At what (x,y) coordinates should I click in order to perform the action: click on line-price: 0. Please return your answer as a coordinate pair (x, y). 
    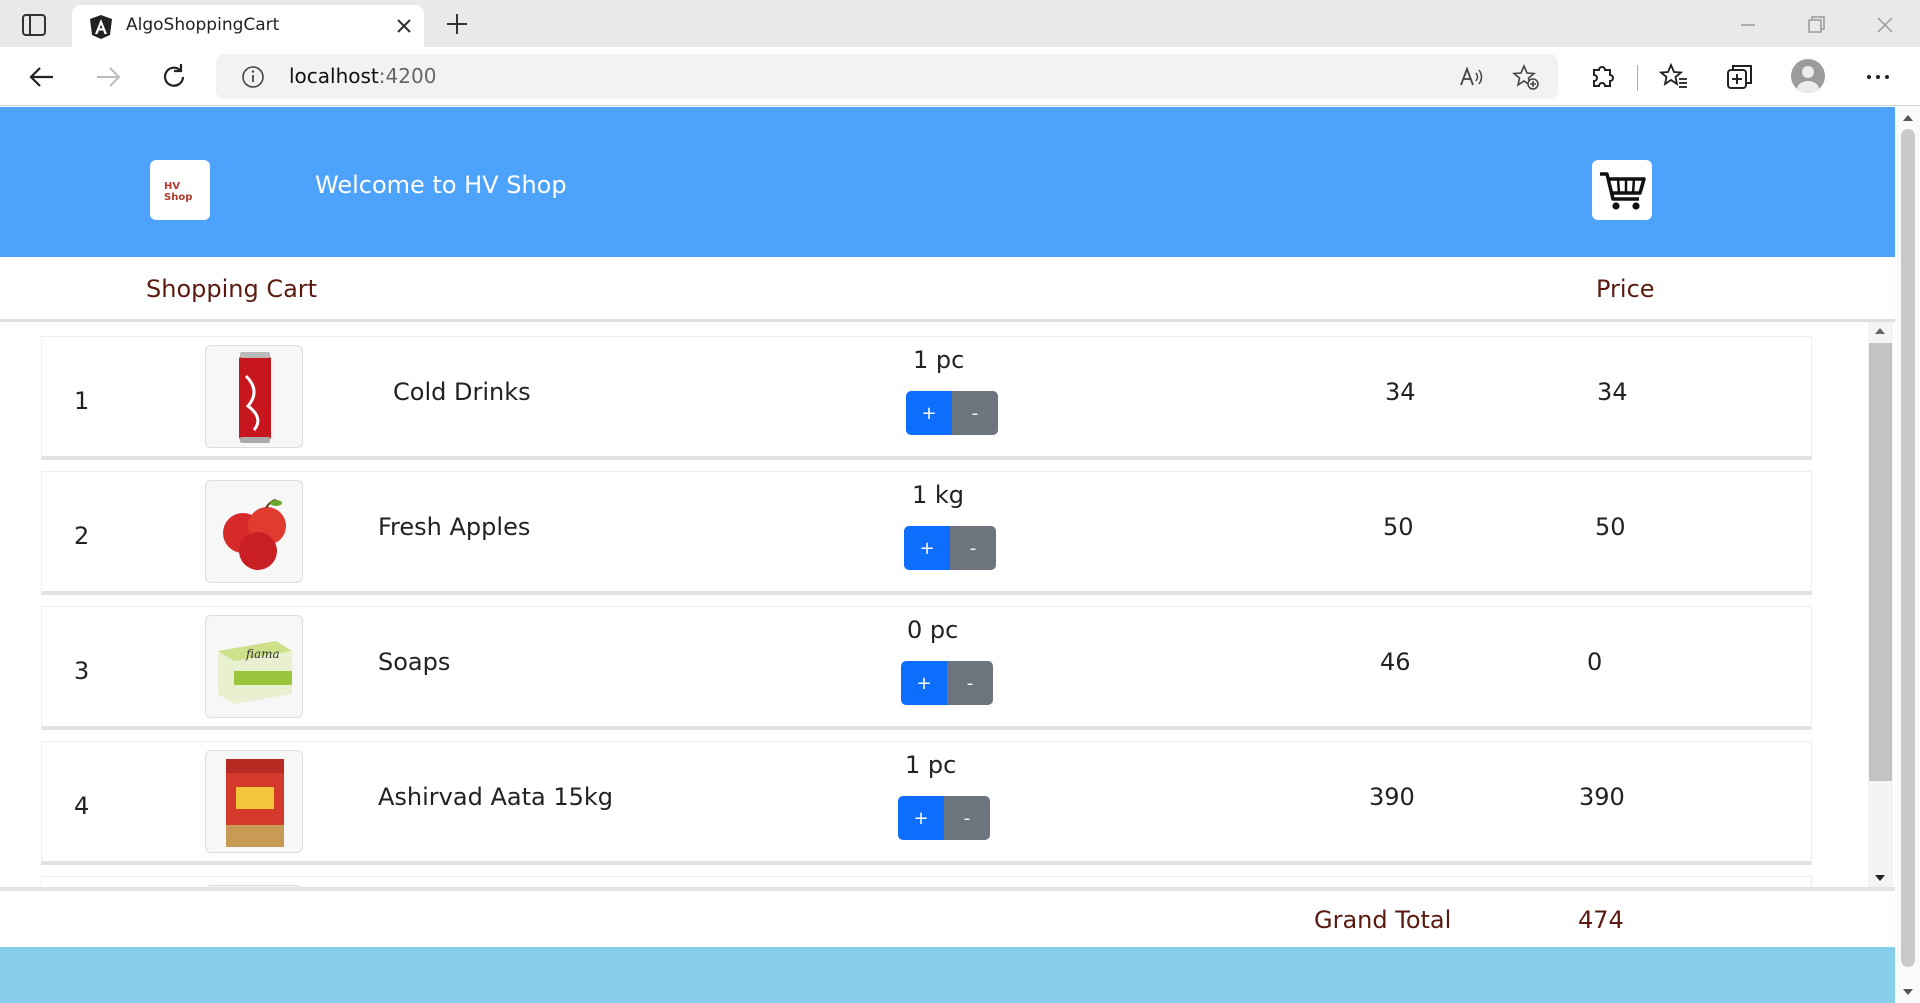
    Looking at the image, I should click on (1595, 662).